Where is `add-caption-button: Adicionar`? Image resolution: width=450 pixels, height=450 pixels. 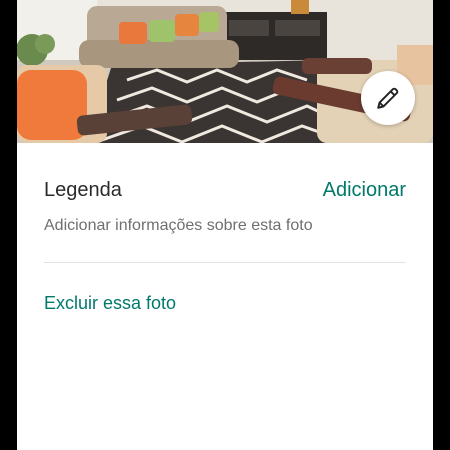 add-caption-button: Adicionar is located at coordinates (364, 190).